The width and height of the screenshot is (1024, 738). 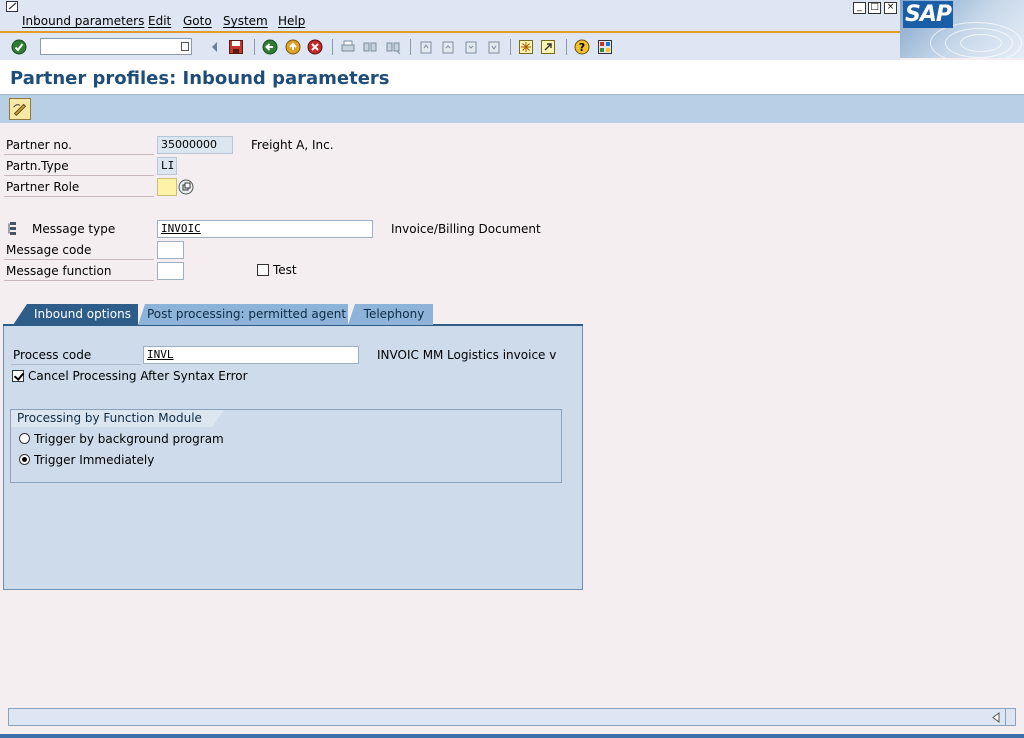 I want to click on partner-type-label: Partn.Type, so click(x=37, y=166).